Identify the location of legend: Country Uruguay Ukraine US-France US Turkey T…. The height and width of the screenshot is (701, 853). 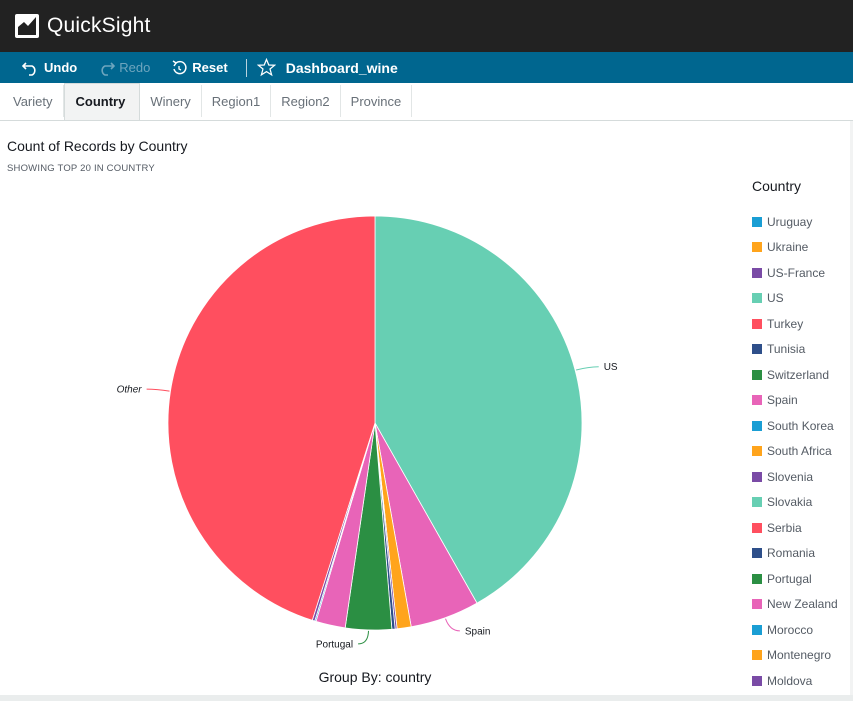
(802, 432).